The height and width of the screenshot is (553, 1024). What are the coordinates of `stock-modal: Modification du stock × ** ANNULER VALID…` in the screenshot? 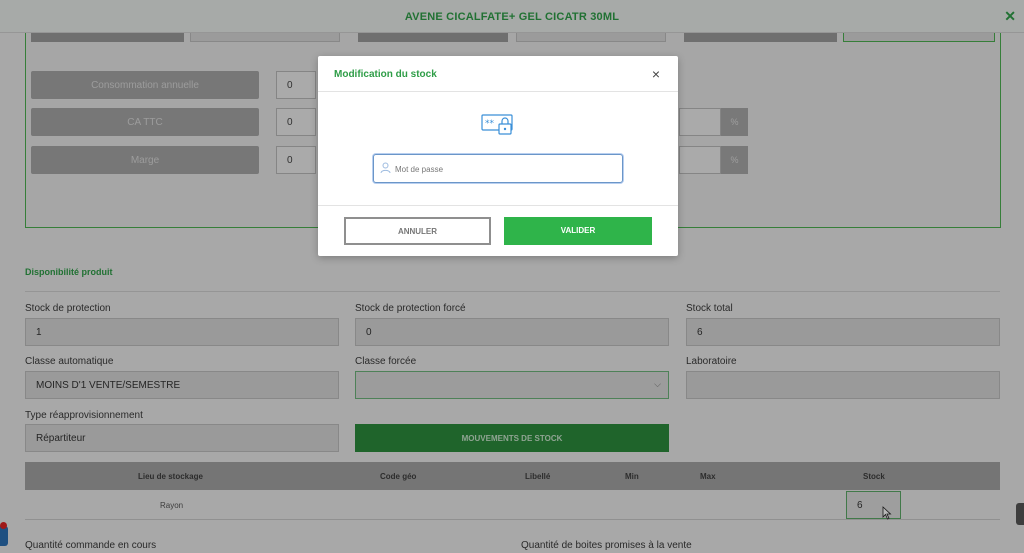 It's located at (498, 156).